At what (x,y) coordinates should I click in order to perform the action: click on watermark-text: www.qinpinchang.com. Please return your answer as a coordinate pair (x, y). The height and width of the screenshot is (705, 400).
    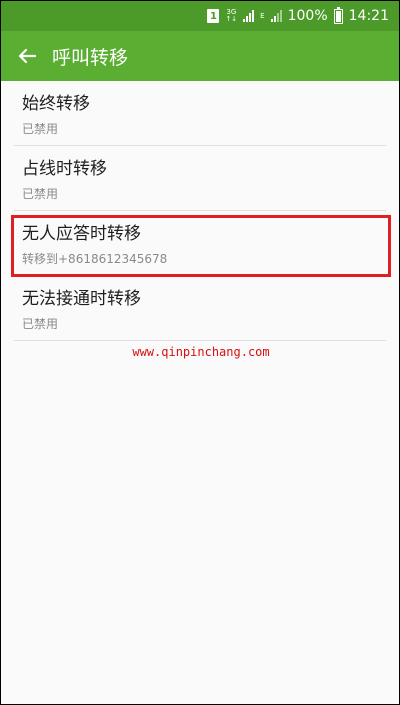
    Looking at the image, I should click on (201, 352).